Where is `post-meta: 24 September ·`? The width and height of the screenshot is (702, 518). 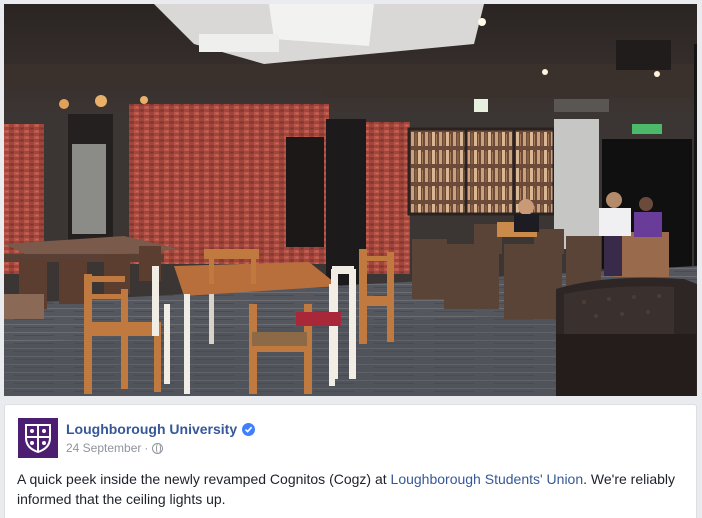 post-meta: 24 September · is located at coordinates (115, 448).